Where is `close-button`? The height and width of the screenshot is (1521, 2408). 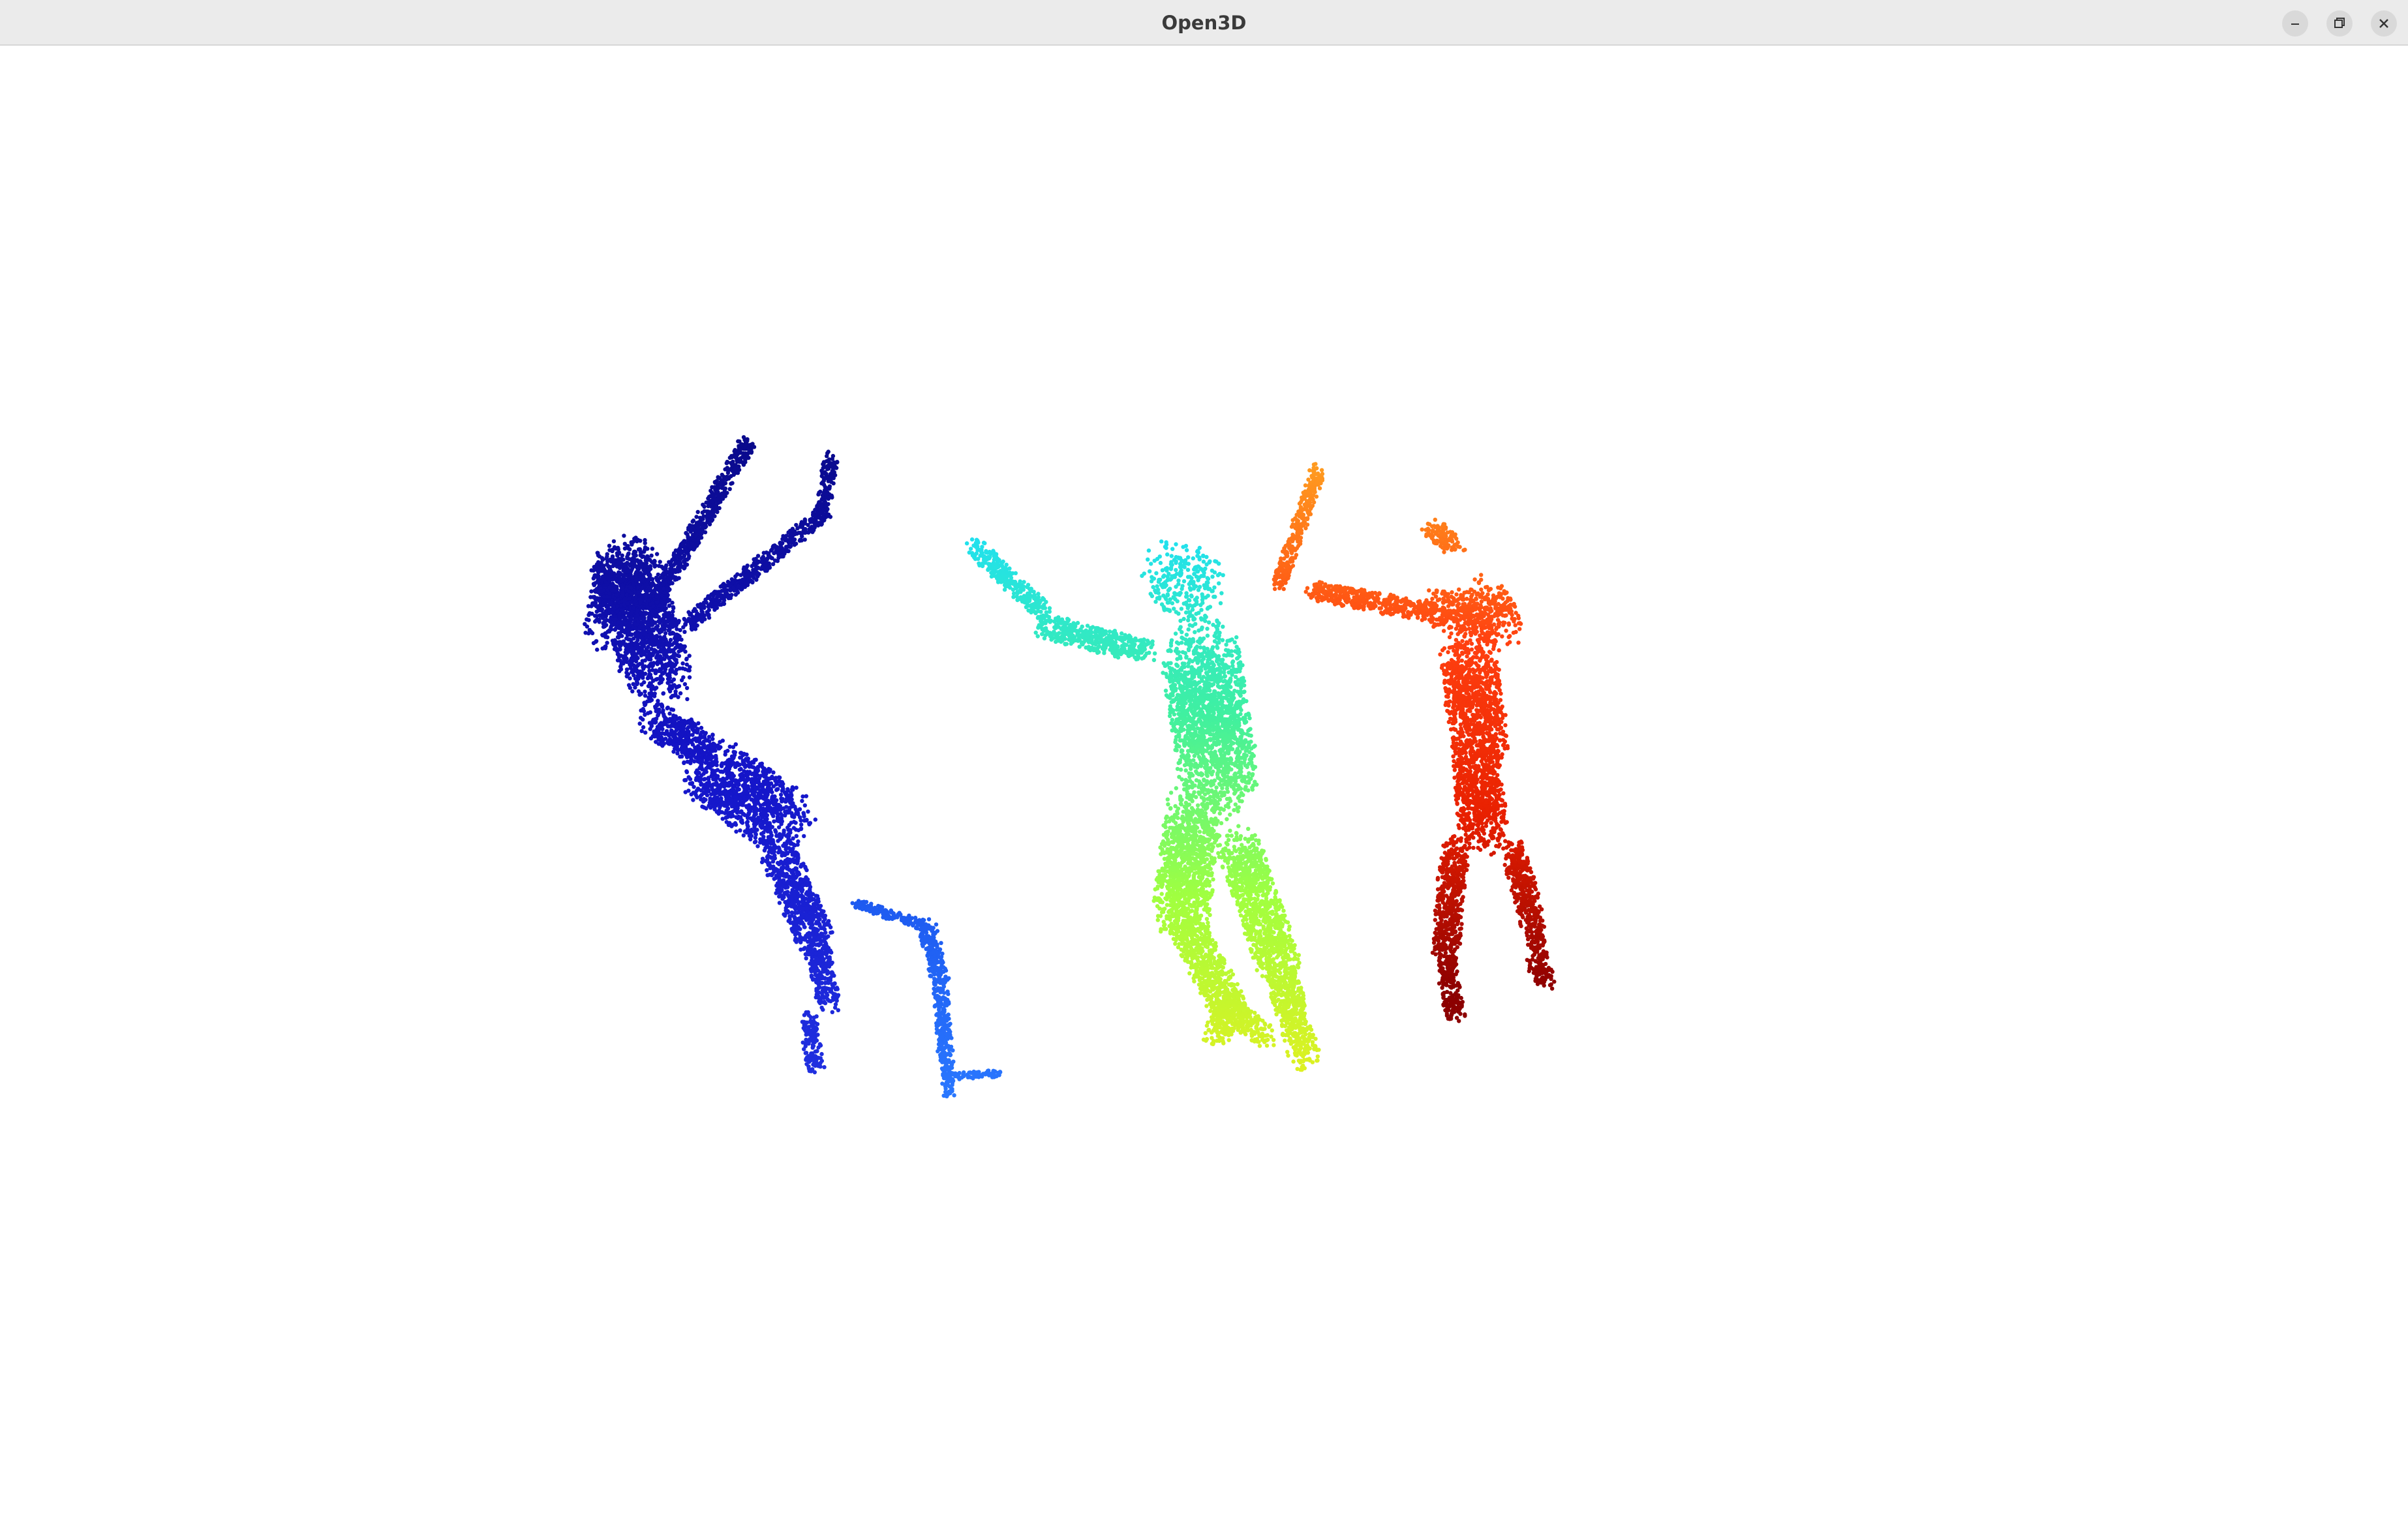
close-button is located at coordinates (2384, 23).